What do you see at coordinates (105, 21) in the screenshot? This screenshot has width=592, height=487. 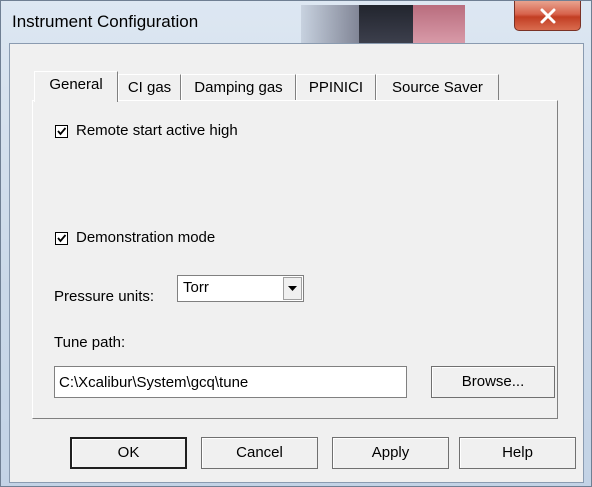 I see `window-title: Instrument Configuration` at bounding box center [105, 21].